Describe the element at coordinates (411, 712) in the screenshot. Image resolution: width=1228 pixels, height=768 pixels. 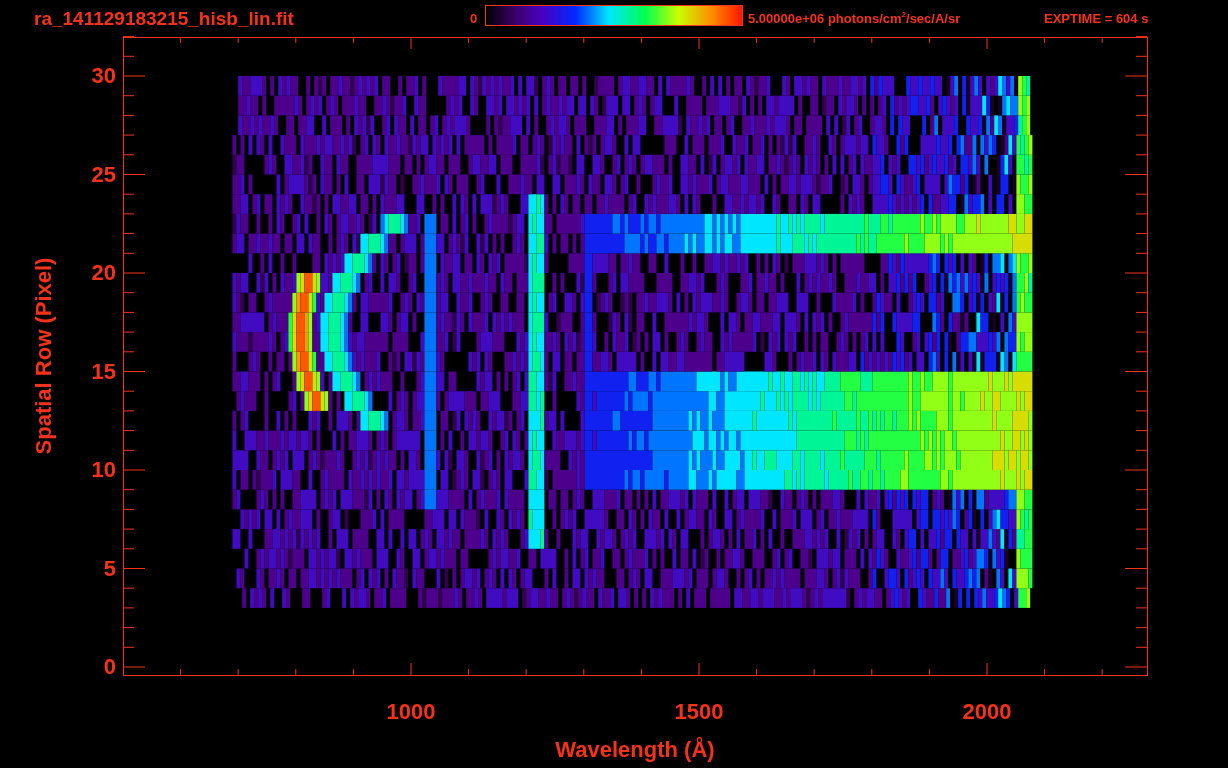
I see `x-tick-label: 1000` at that location.